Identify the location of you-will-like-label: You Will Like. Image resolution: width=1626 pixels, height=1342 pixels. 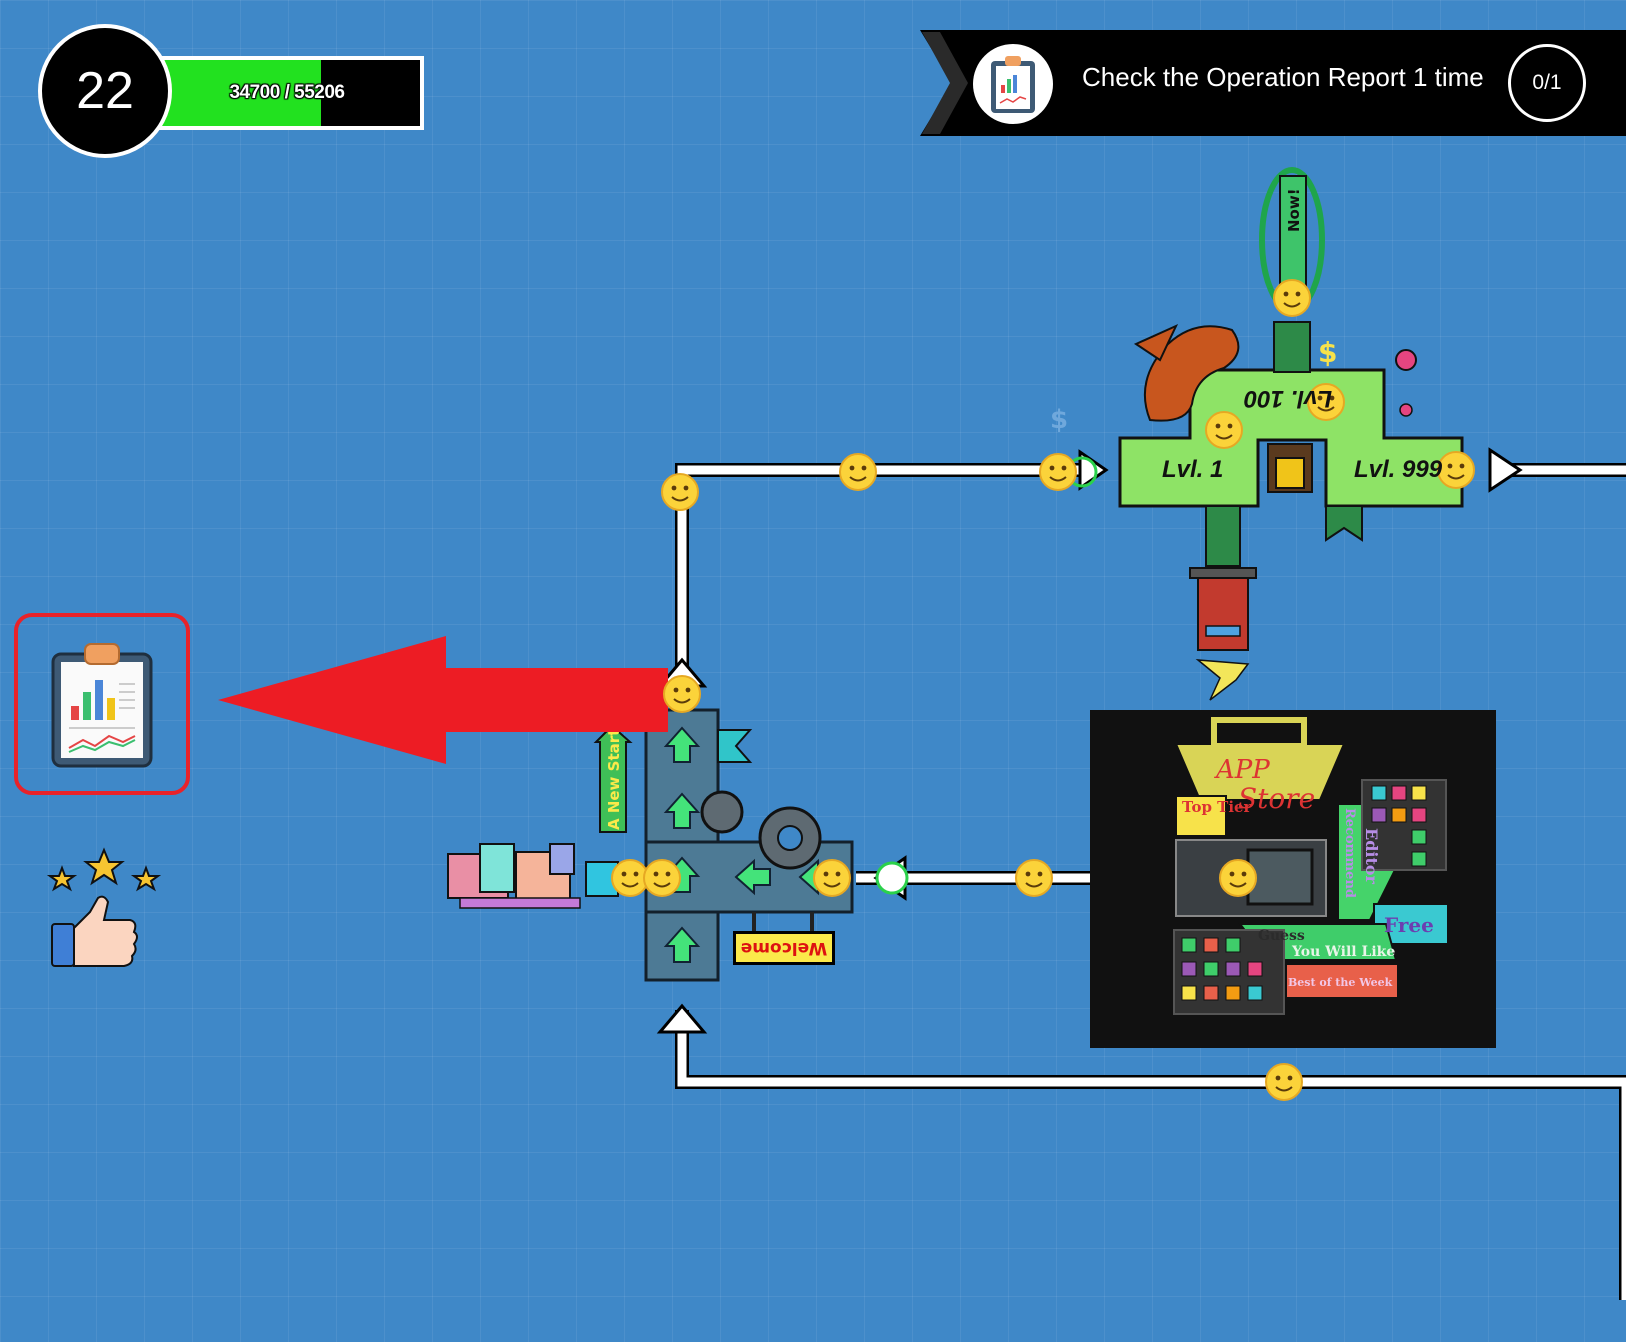
(1343, 952).